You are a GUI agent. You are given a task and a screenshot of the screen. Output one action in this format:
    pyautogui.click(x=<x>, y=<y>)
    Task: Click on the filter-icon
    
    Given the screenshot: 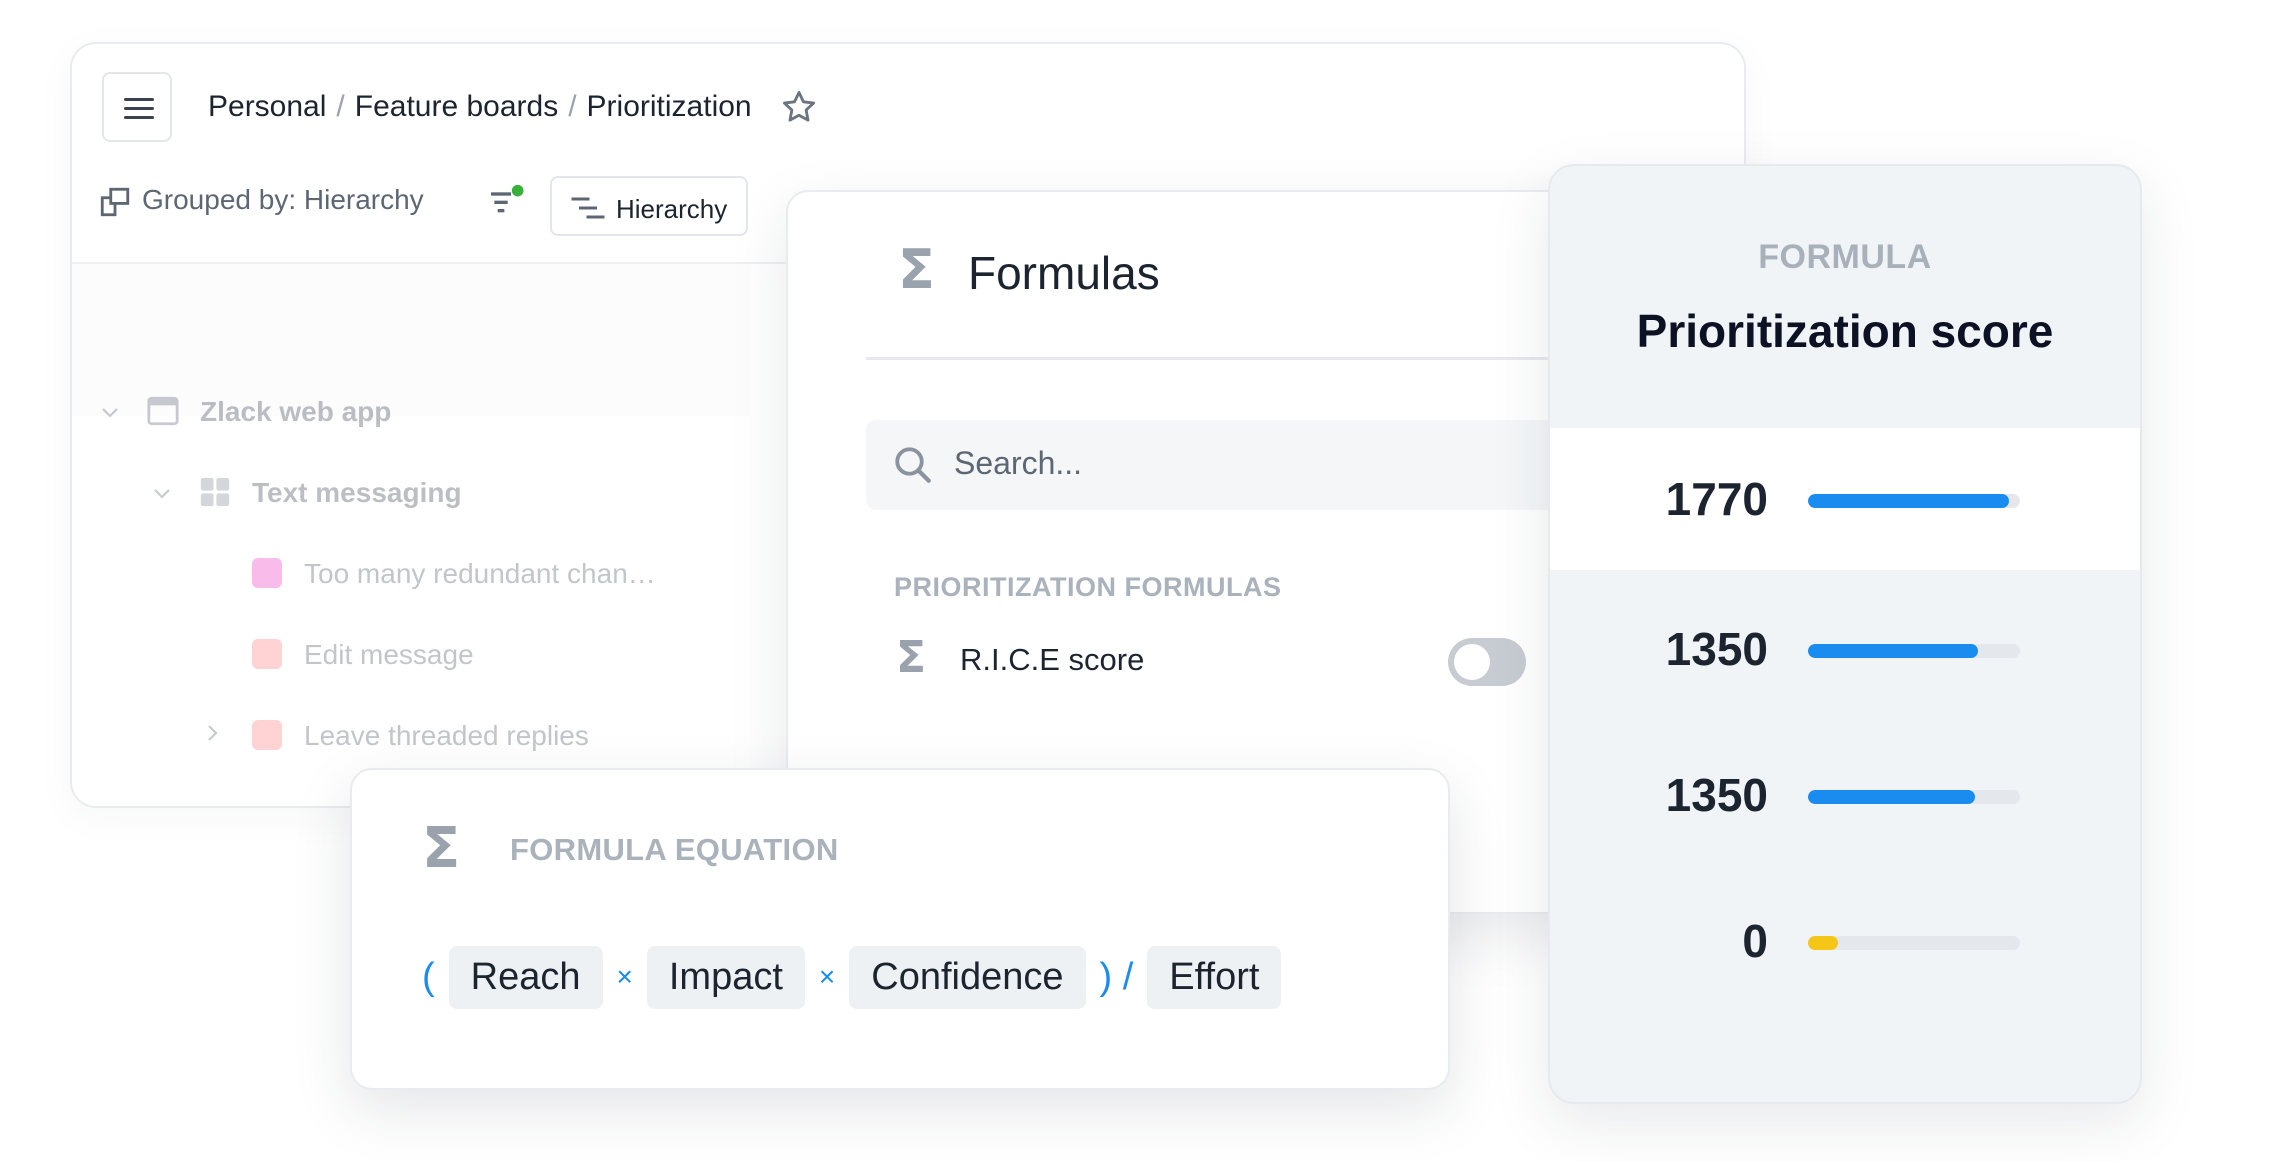 What is the action you would take?
    pyautogui.click(x=506, y=206)
    